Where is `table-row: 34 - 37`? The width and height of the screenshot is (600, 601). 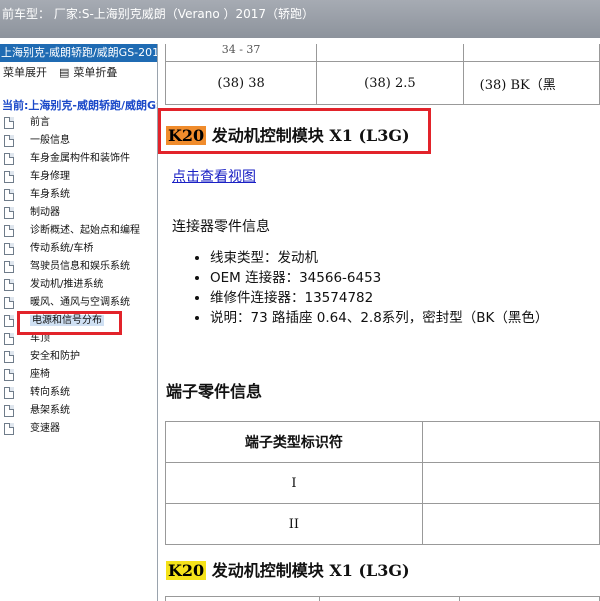
table-row: 34 - 37 is located at coordinates (382, 53).